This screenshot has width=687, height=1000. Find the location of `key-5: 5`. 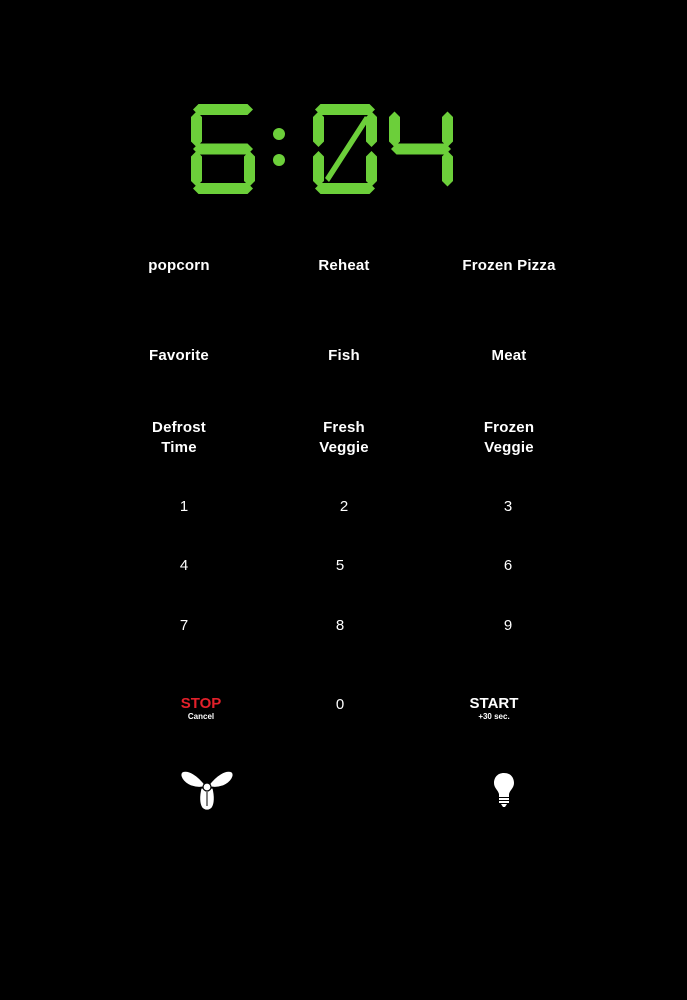

key-5: 5 is located at coordinates (340, 566).